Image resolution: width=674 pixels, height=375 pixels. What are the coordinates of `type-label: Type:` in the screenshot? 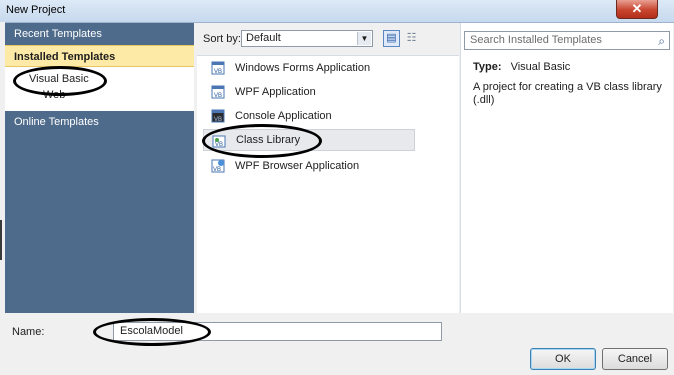 It's located at (487, 67).